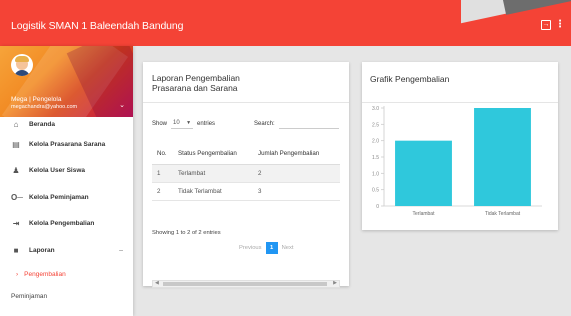 This screenshot has height=316, width=571. I want to click on table-info: Showing 1 to 2 of 2 entries, so click(186, 233).